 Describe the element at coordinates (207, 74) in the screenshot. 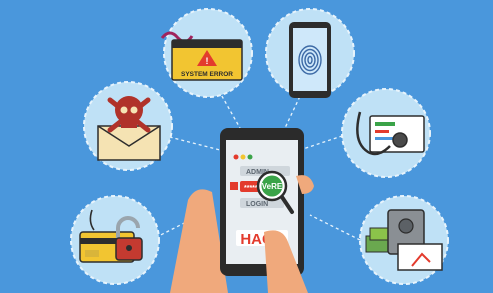

I see `system-error-text: SYSTEM ERROR` at that location.